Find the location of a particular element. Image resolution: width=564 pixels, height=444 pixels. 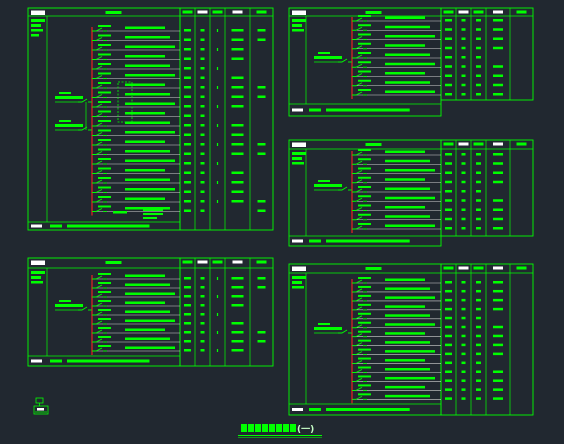

header-title-block is located at coordinates (113, 262).